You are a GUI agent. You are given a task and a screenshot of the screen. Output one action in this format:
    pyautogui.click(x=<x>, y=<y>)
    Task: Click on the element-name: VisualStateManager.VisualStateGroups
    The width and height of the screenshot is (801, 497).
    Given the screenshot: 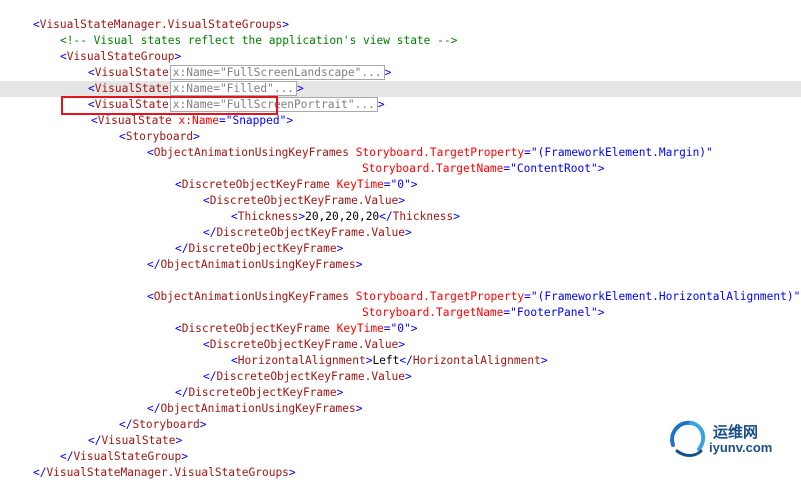 What is the action you would take?
    pyautogui.click(x=167, y=472)
    